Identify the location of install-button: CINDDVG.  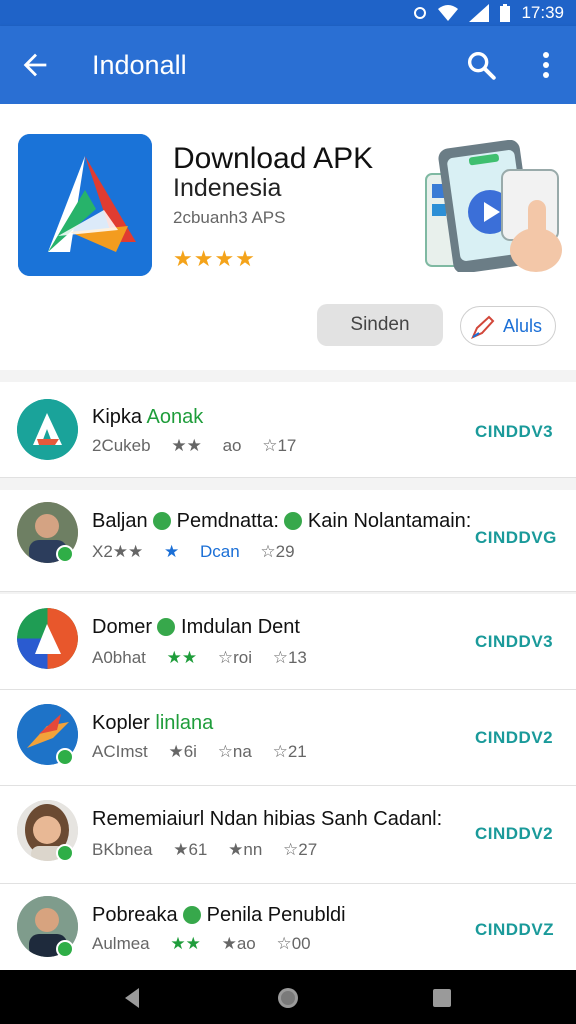
(516, 538).